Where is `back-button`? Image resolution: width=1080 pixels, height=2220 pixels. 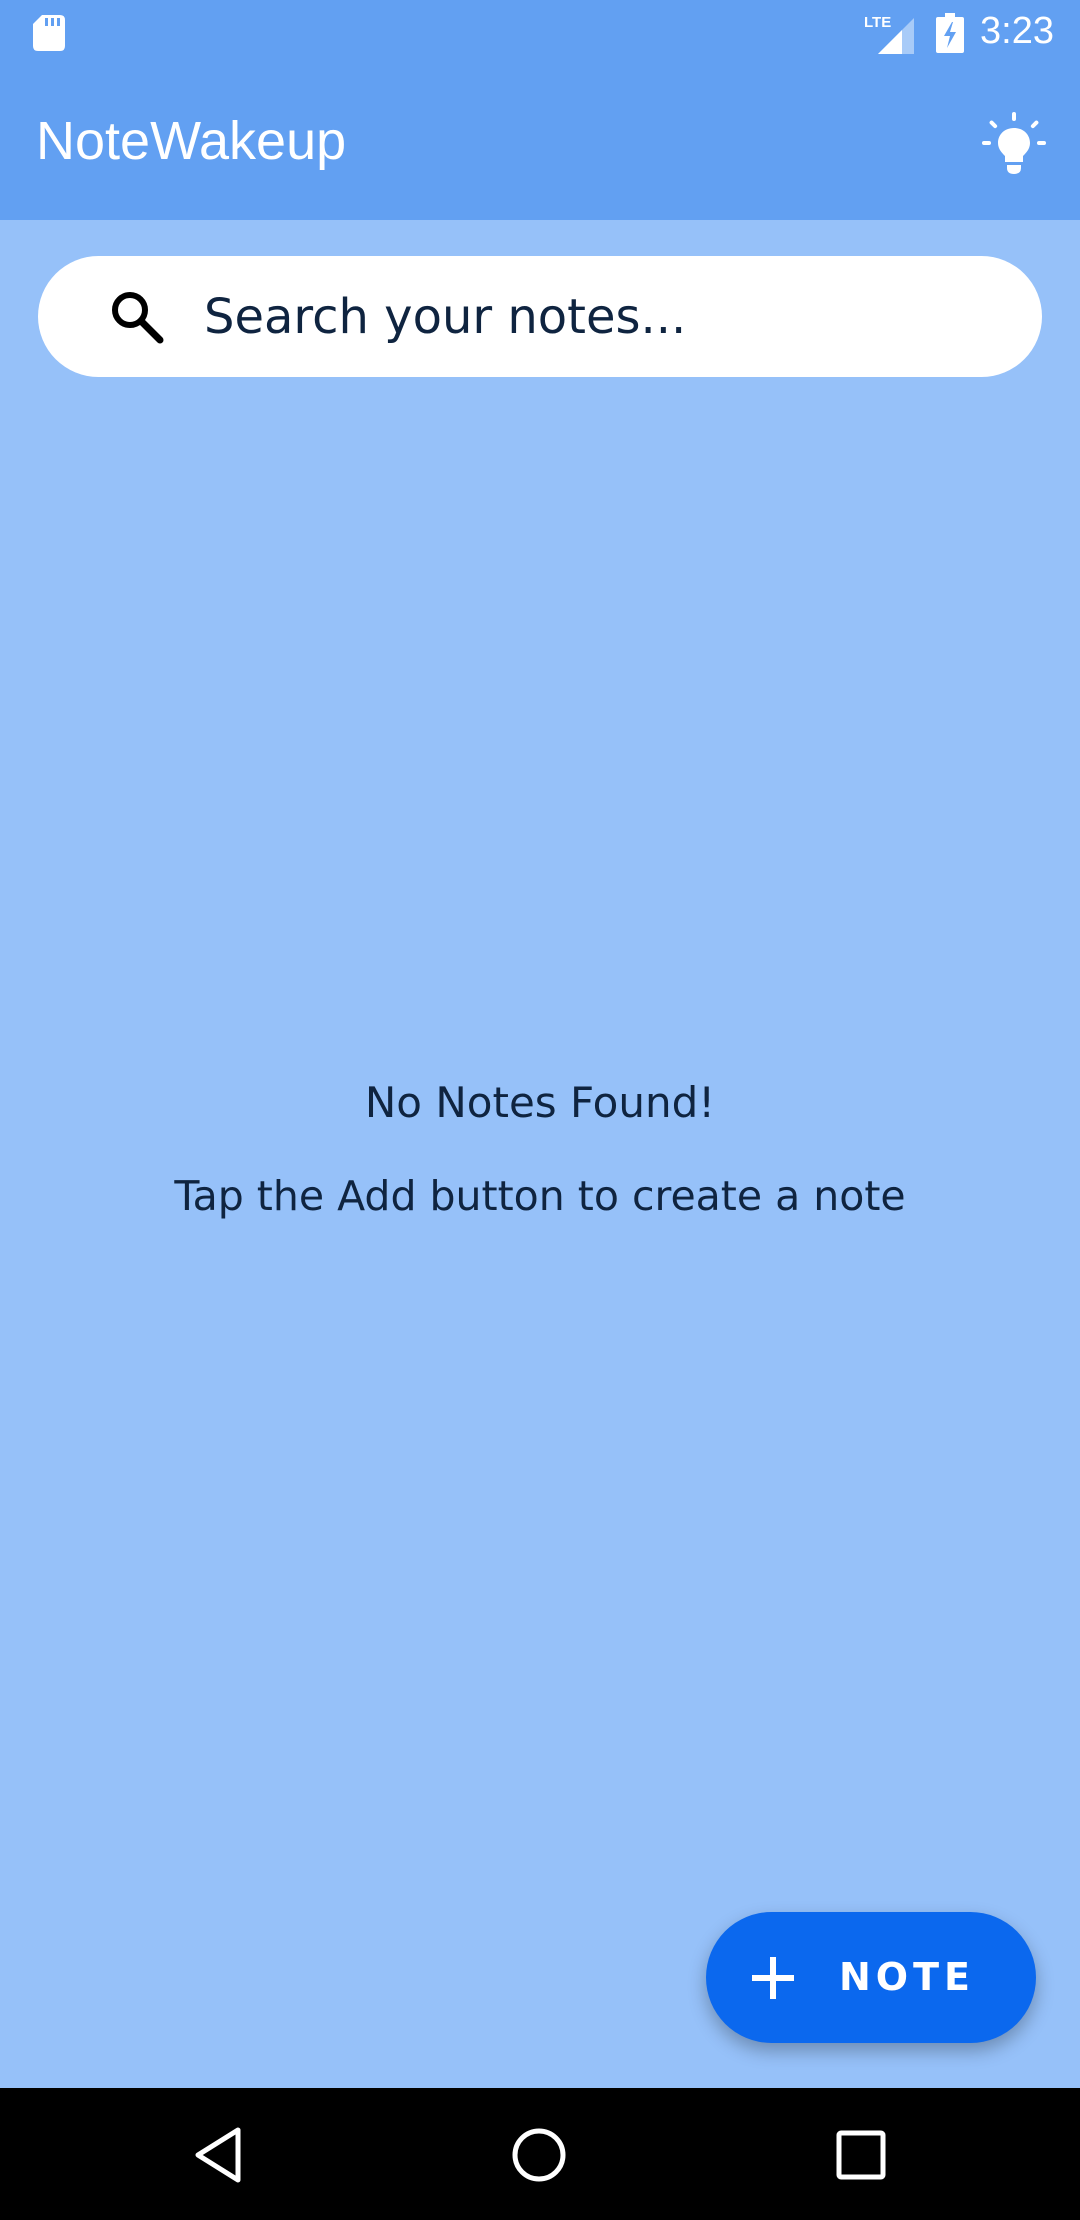
back-button is located at coordinates (221, 2155).